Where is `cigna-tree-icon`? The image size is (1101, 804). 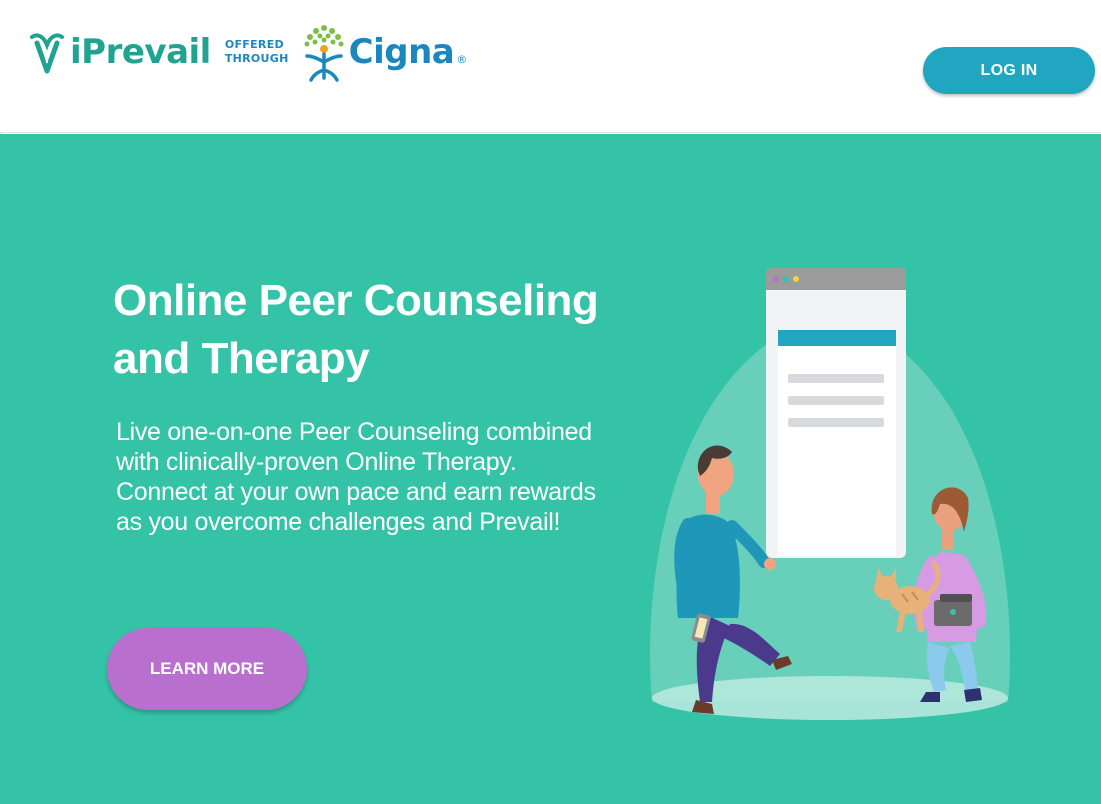
cigna-tree-icon is located at coordinates (324, 53).